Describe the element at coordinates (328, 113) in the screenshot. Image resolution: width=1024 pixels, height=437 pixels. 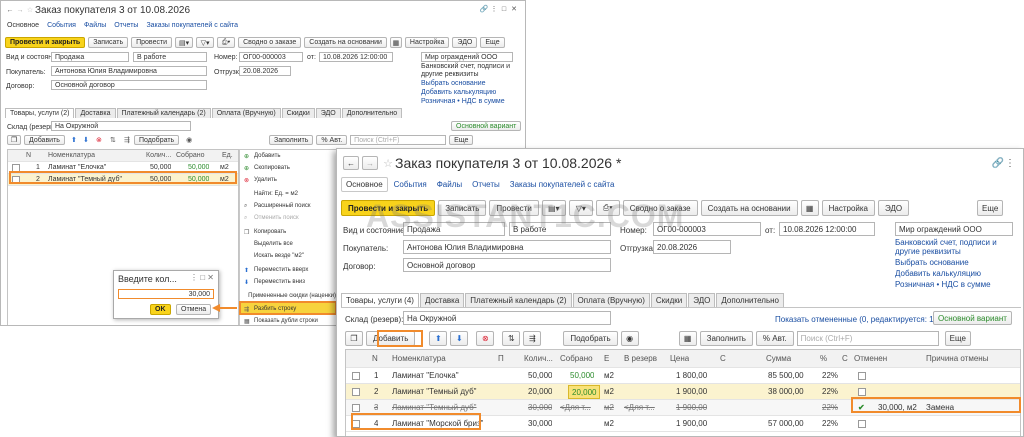
I see `tab-edo: ЭДО` at that location.